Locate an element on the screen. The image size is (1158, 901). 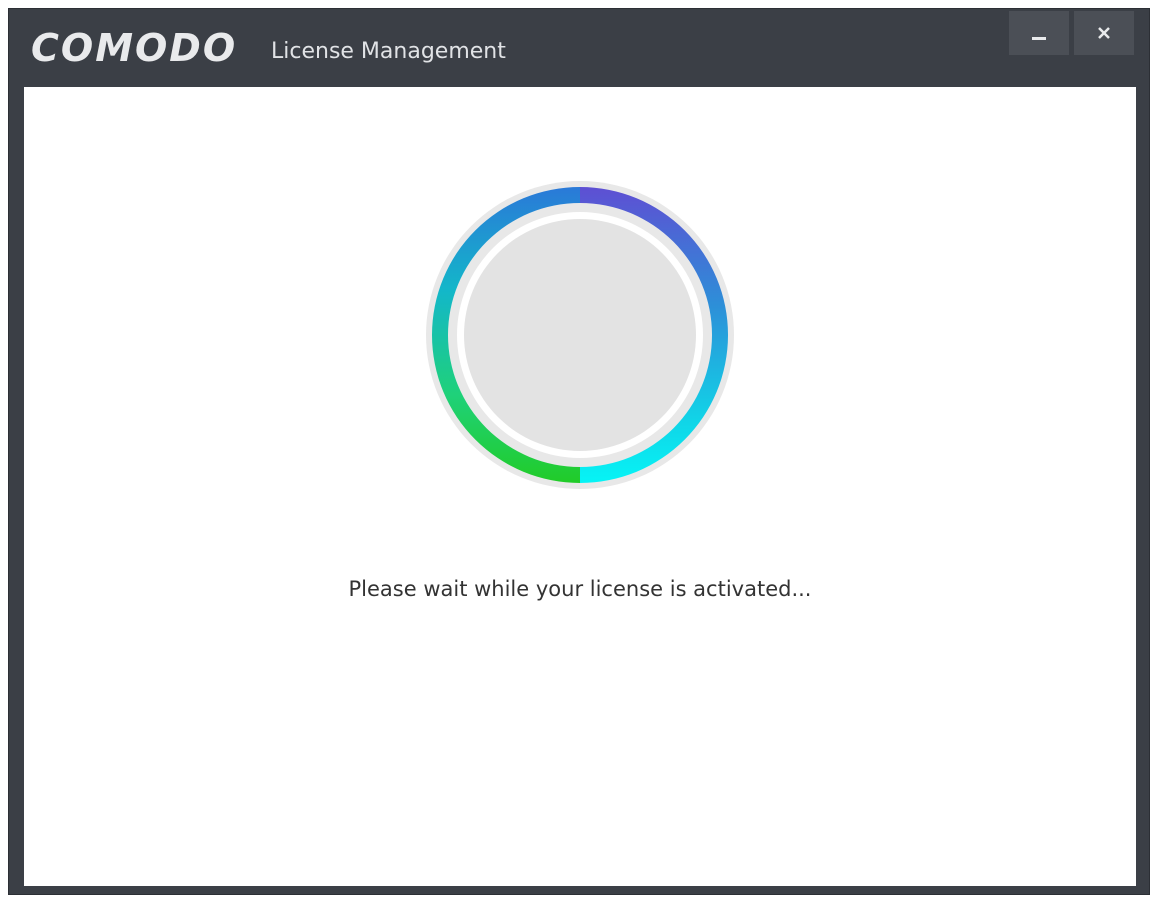
minimize-icon is located at coordinates (1039, 38).